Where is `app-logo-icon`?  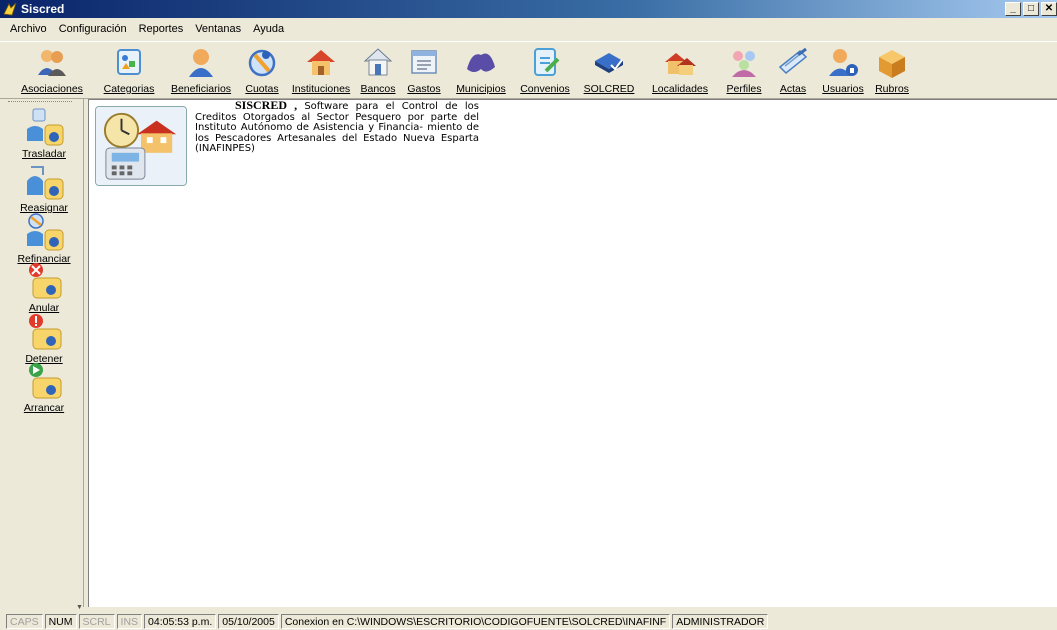
app-logo-icon is located at coordinates (10, 9).